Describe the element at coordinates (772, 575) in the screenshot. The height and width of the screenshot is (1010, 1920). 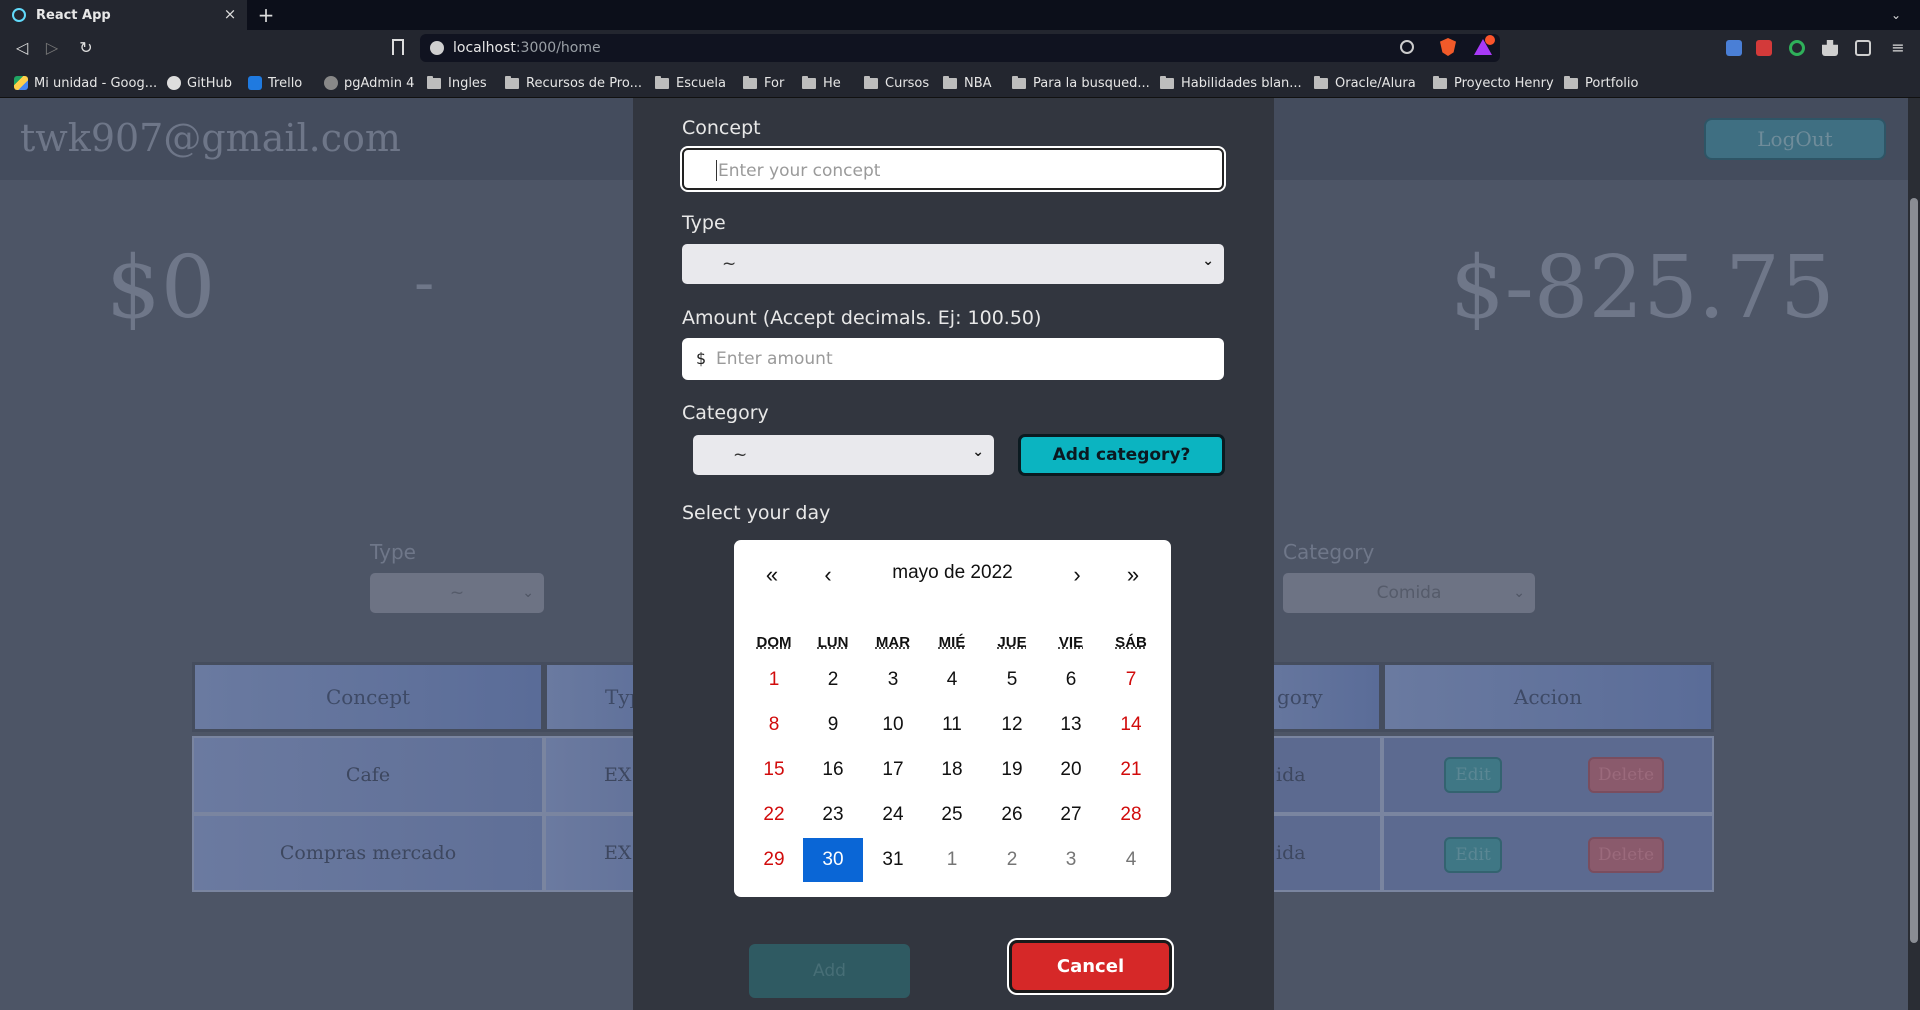
I see `prev-year-button: «` at that location.